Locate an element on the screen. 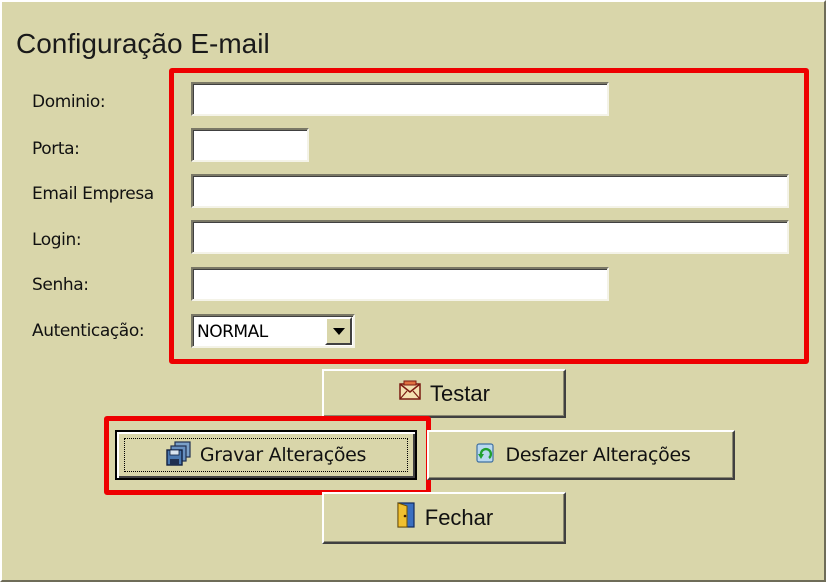 This screenshot has height=583, width=828. page-title: Configuração E-mail is located at coordinates (143, 43).